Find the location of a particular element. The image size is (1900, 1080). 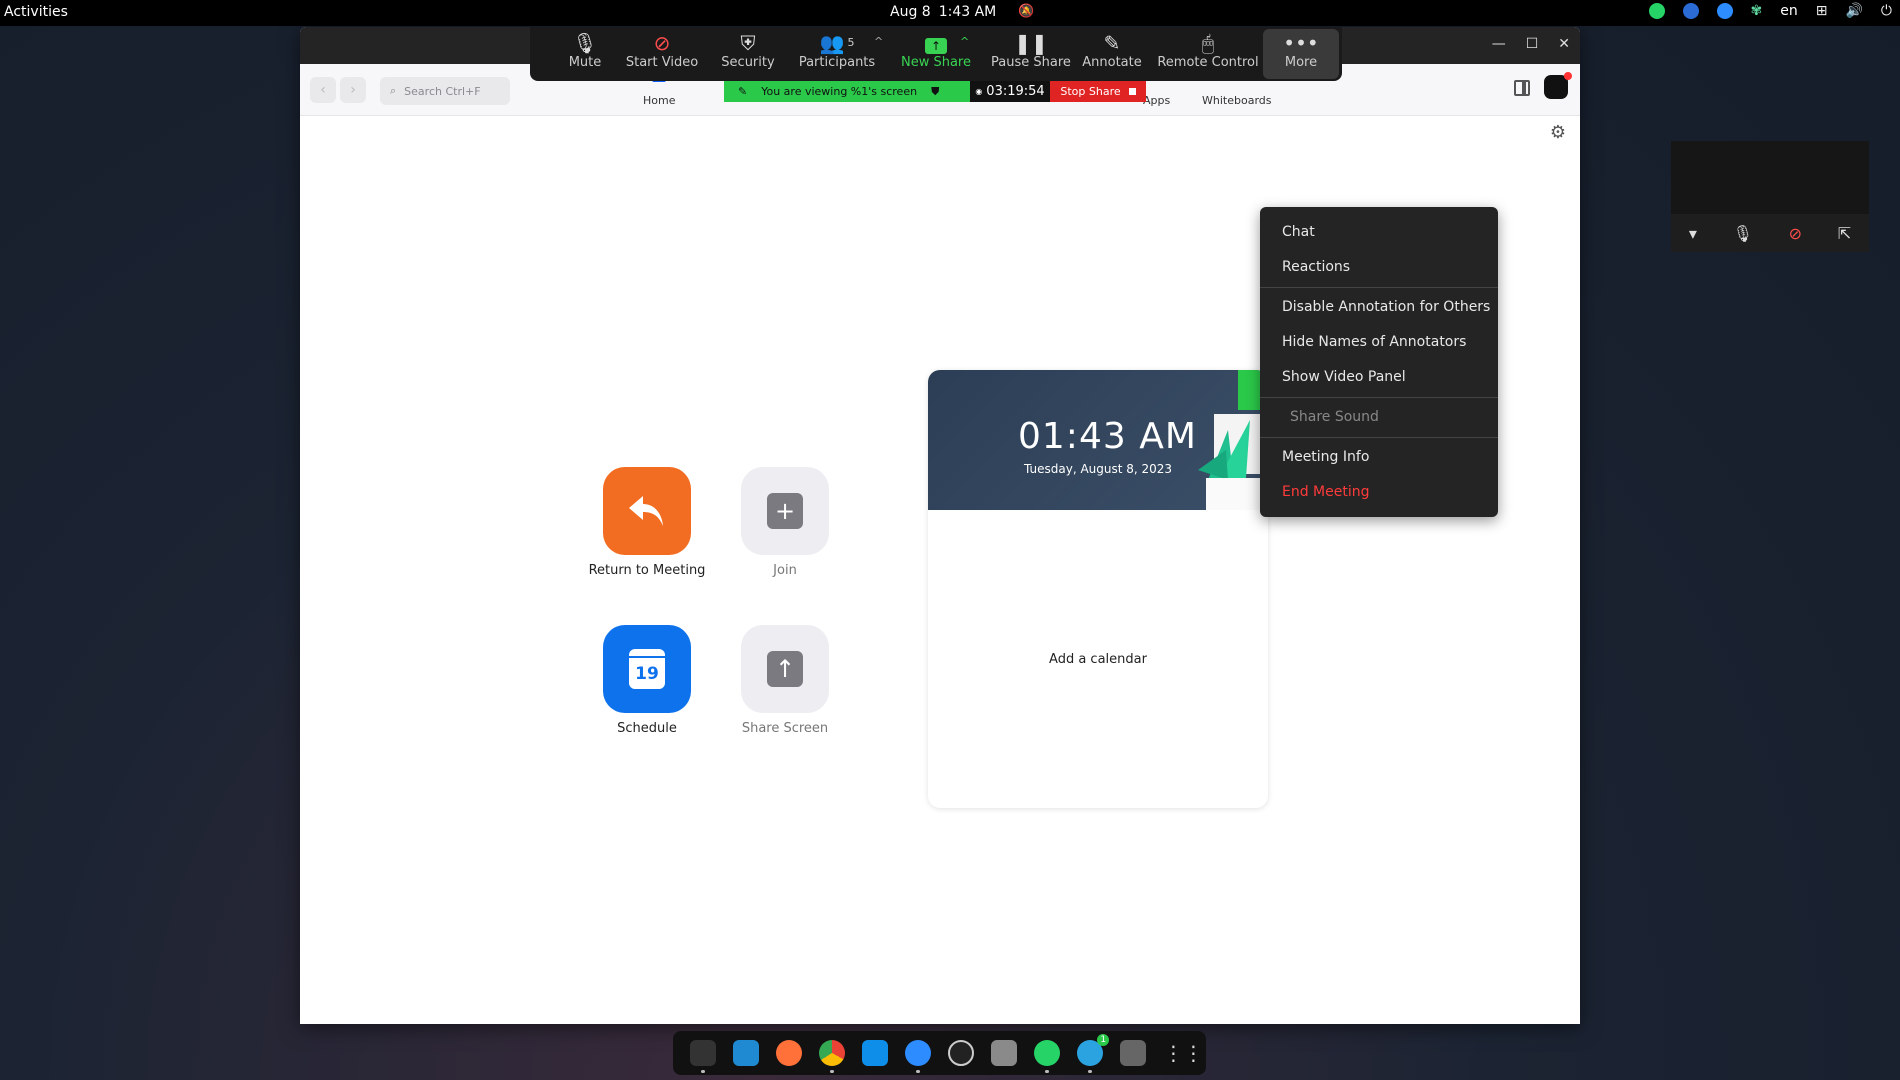

clock: Aug 8 1:43 AM 🔕 is located at coordinates (962, 12).